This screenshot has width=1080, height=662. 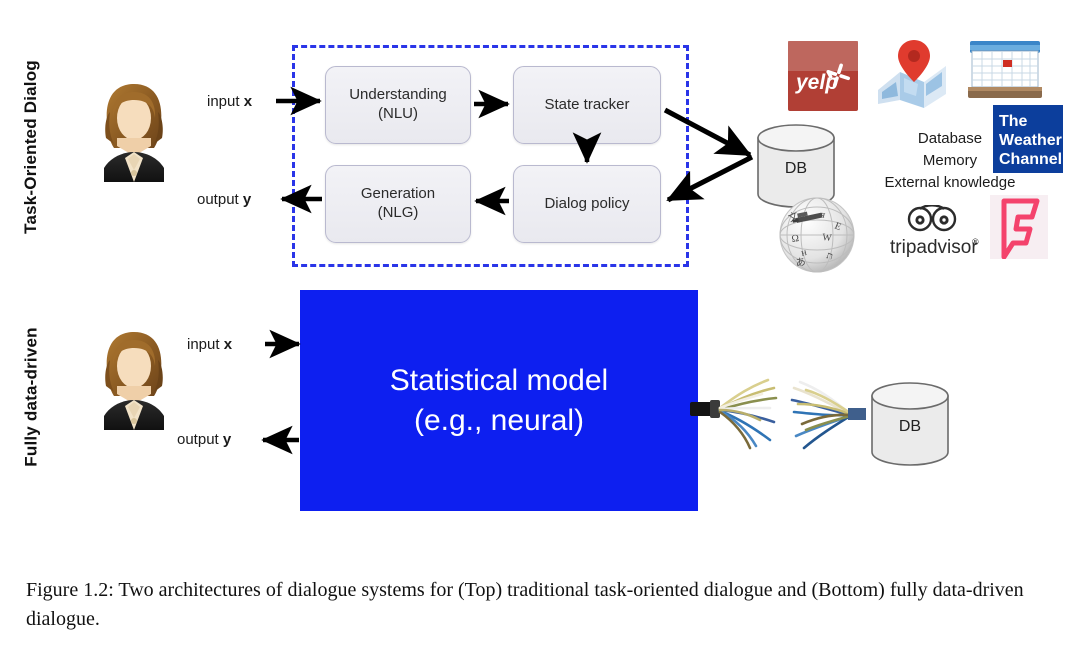 What do you see at coordinates (398, 113) in the screenshot?
I see `module-nlu-line2: (NLU)` at bounding box center [398, 113].